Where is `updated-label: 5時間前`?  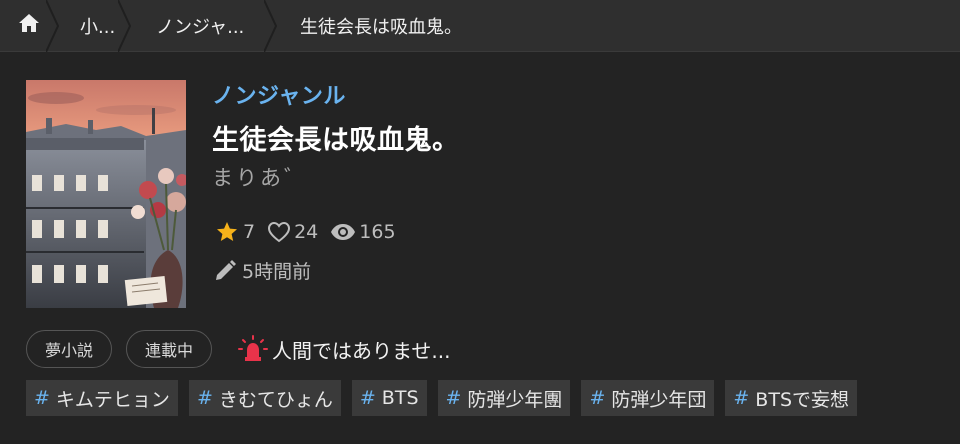 updated-label: 5時間前 is located at coordinates (277, 272).